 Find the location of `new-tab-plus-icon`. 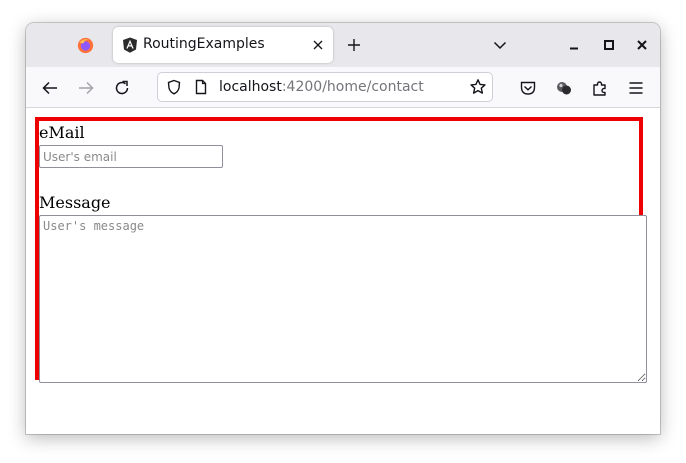

new-tab-plus-icon is located at coordinates (354, 45).